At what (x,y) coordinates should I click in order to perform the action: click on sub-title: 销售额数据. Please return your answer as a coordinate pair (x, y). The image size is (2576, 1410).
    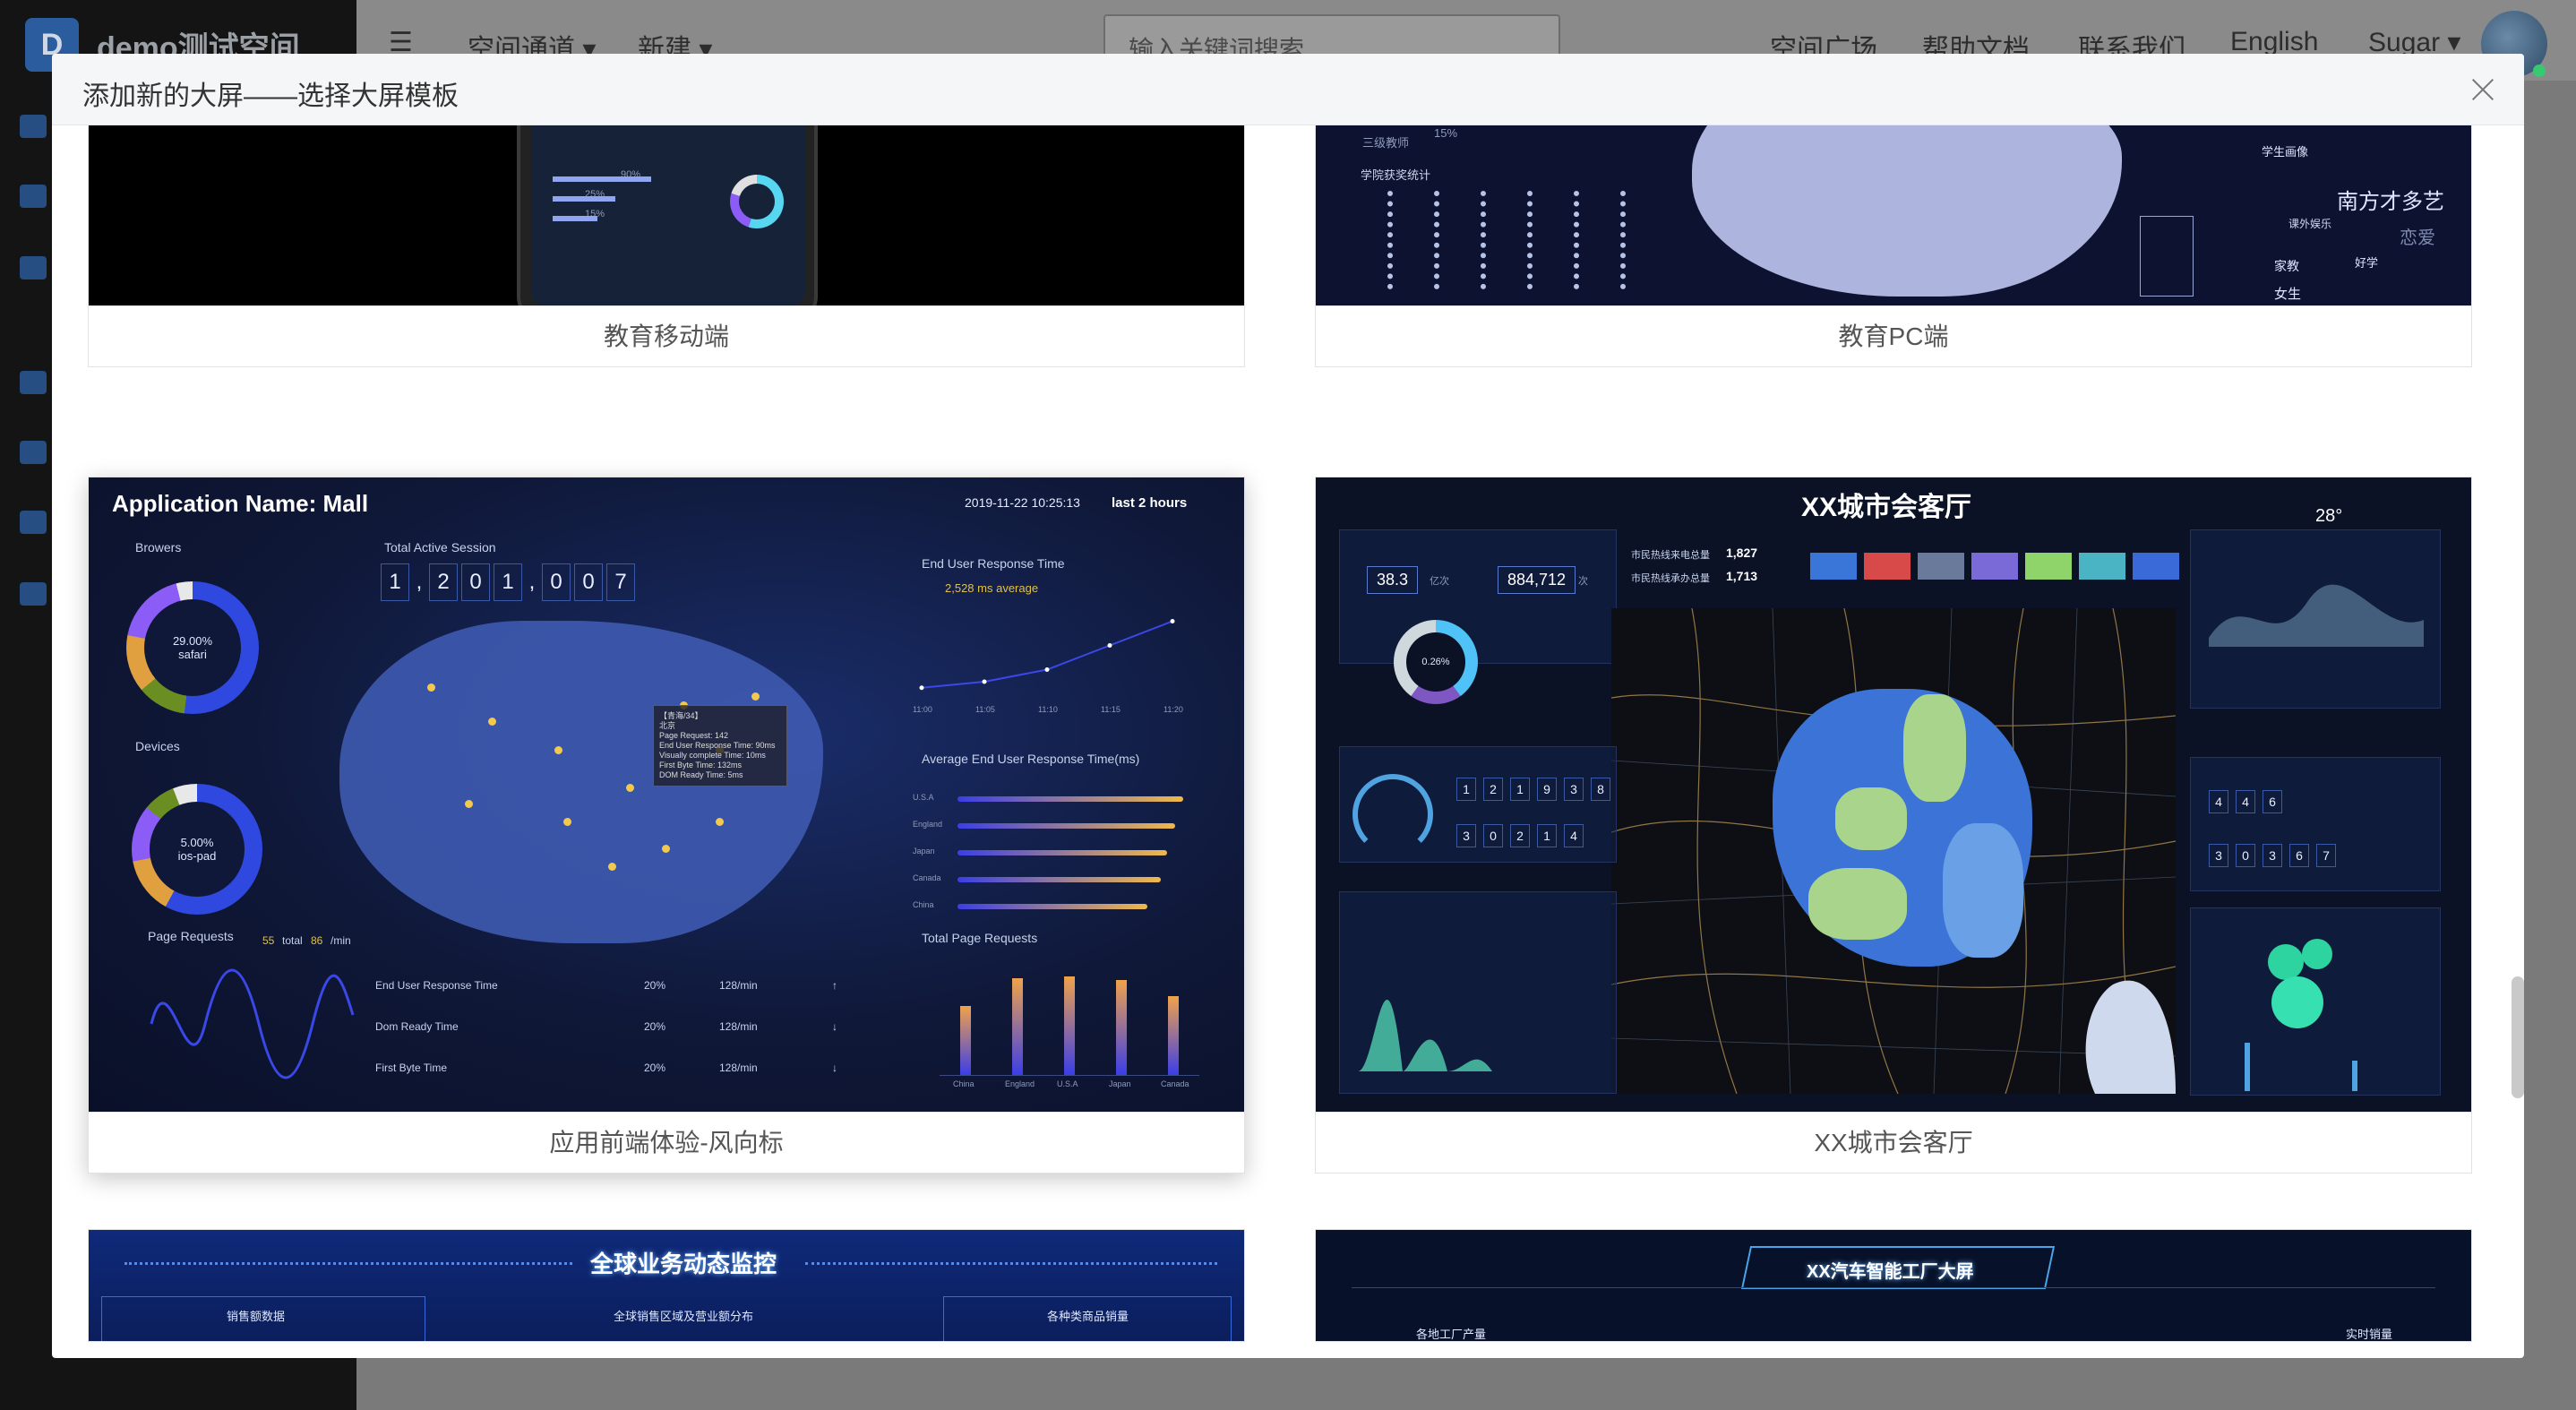
    Looking at the image, I should click on (256, 1316).